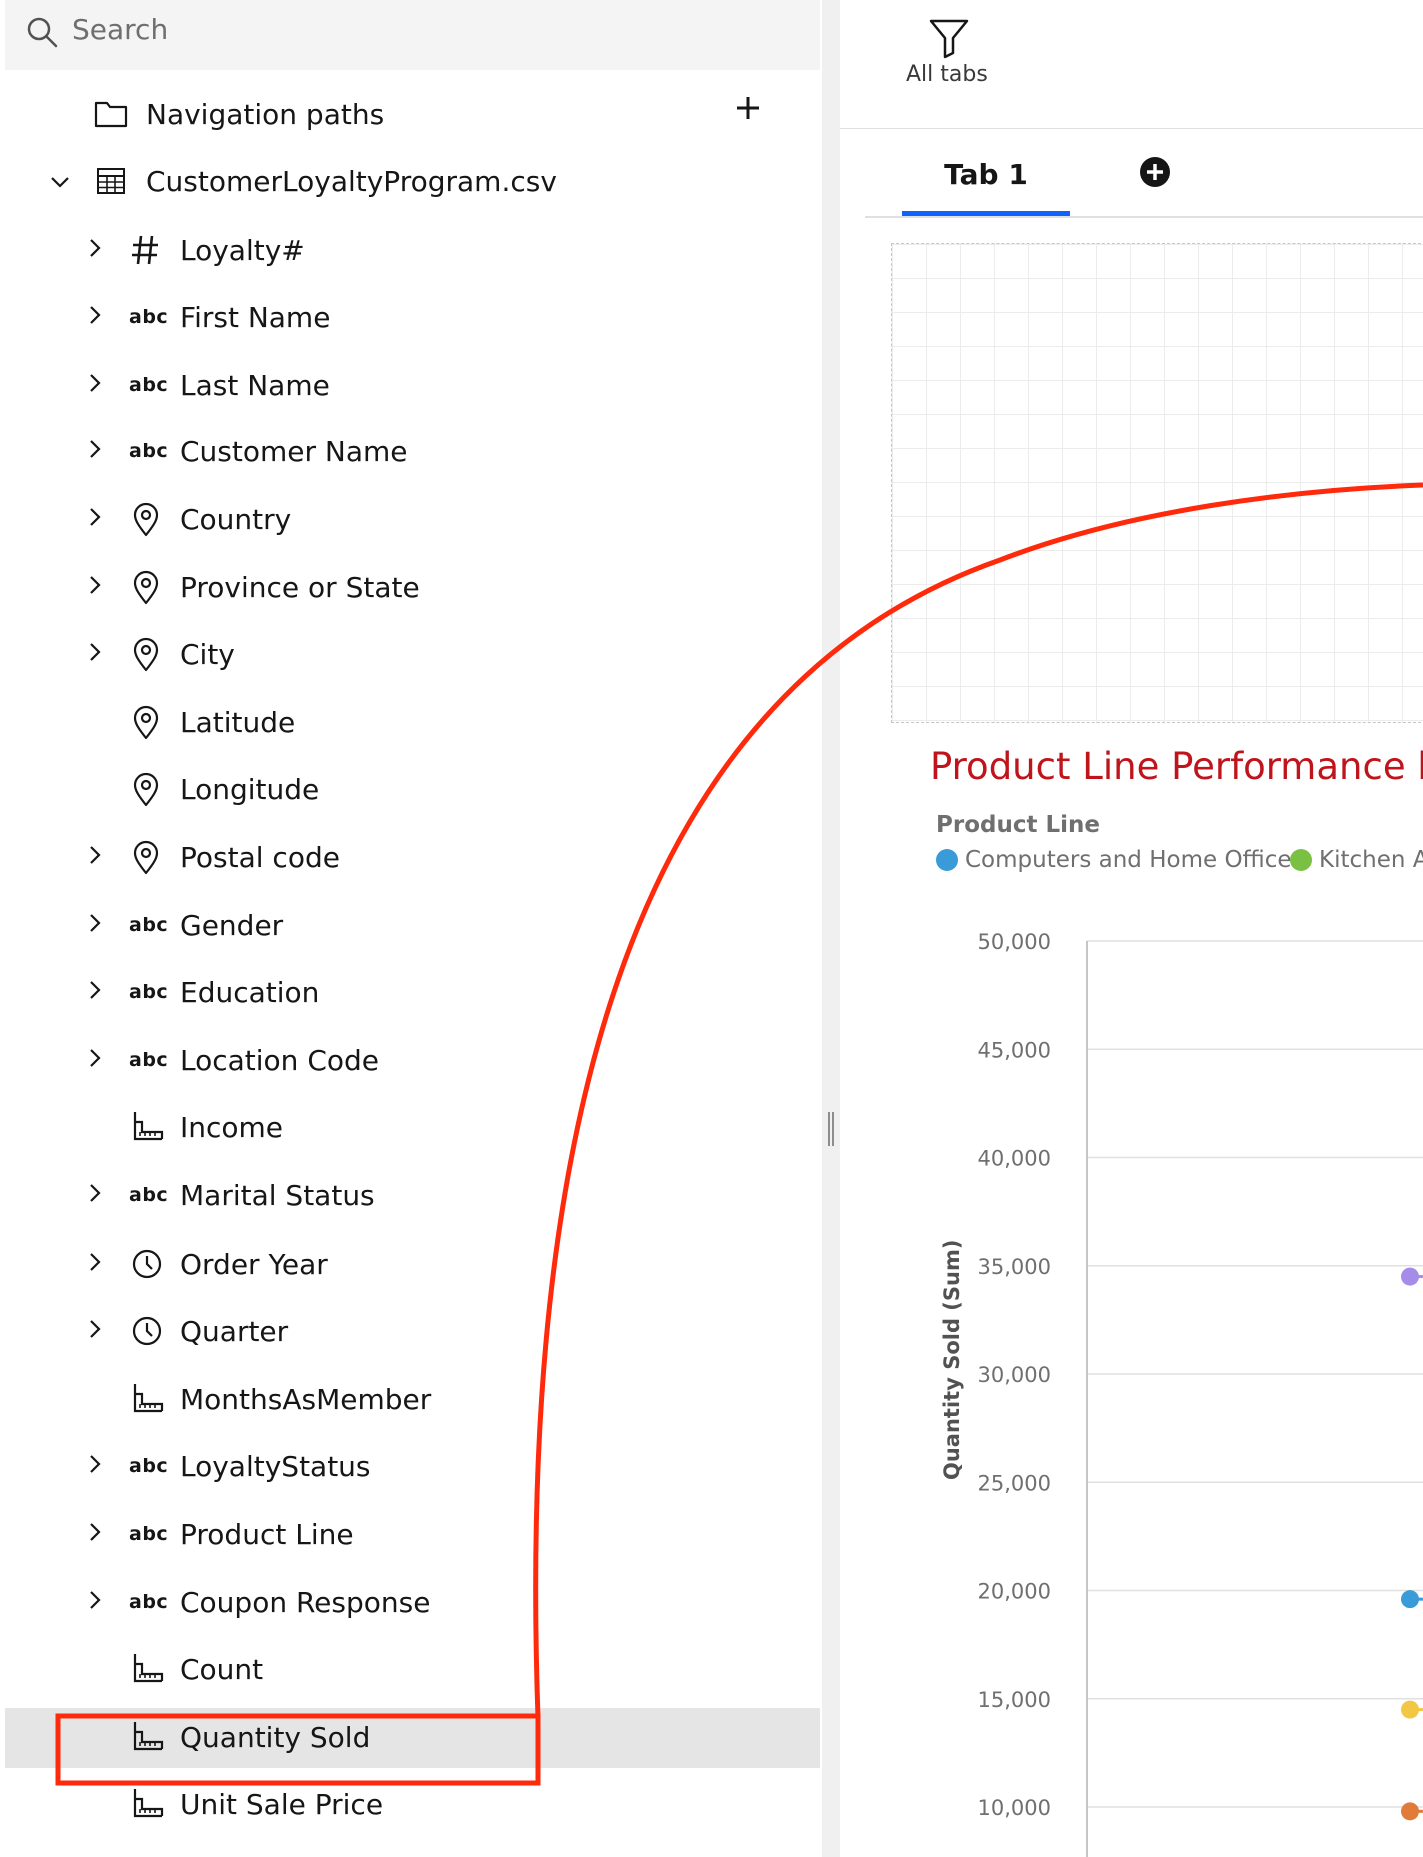 This screenshot has width=1423, height=1857. What do you see at coordinates (255, 385) in the screenshot?
I see `field-label: Last Name` at bounding box center [255, 385].